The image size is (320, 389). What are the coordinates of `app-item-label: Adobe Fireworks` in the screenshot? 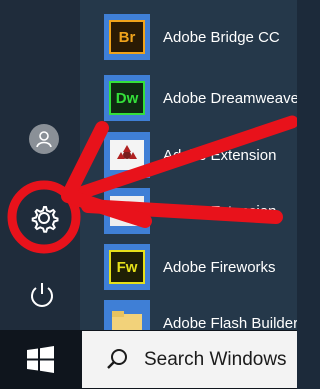 It's located at (219, 267).